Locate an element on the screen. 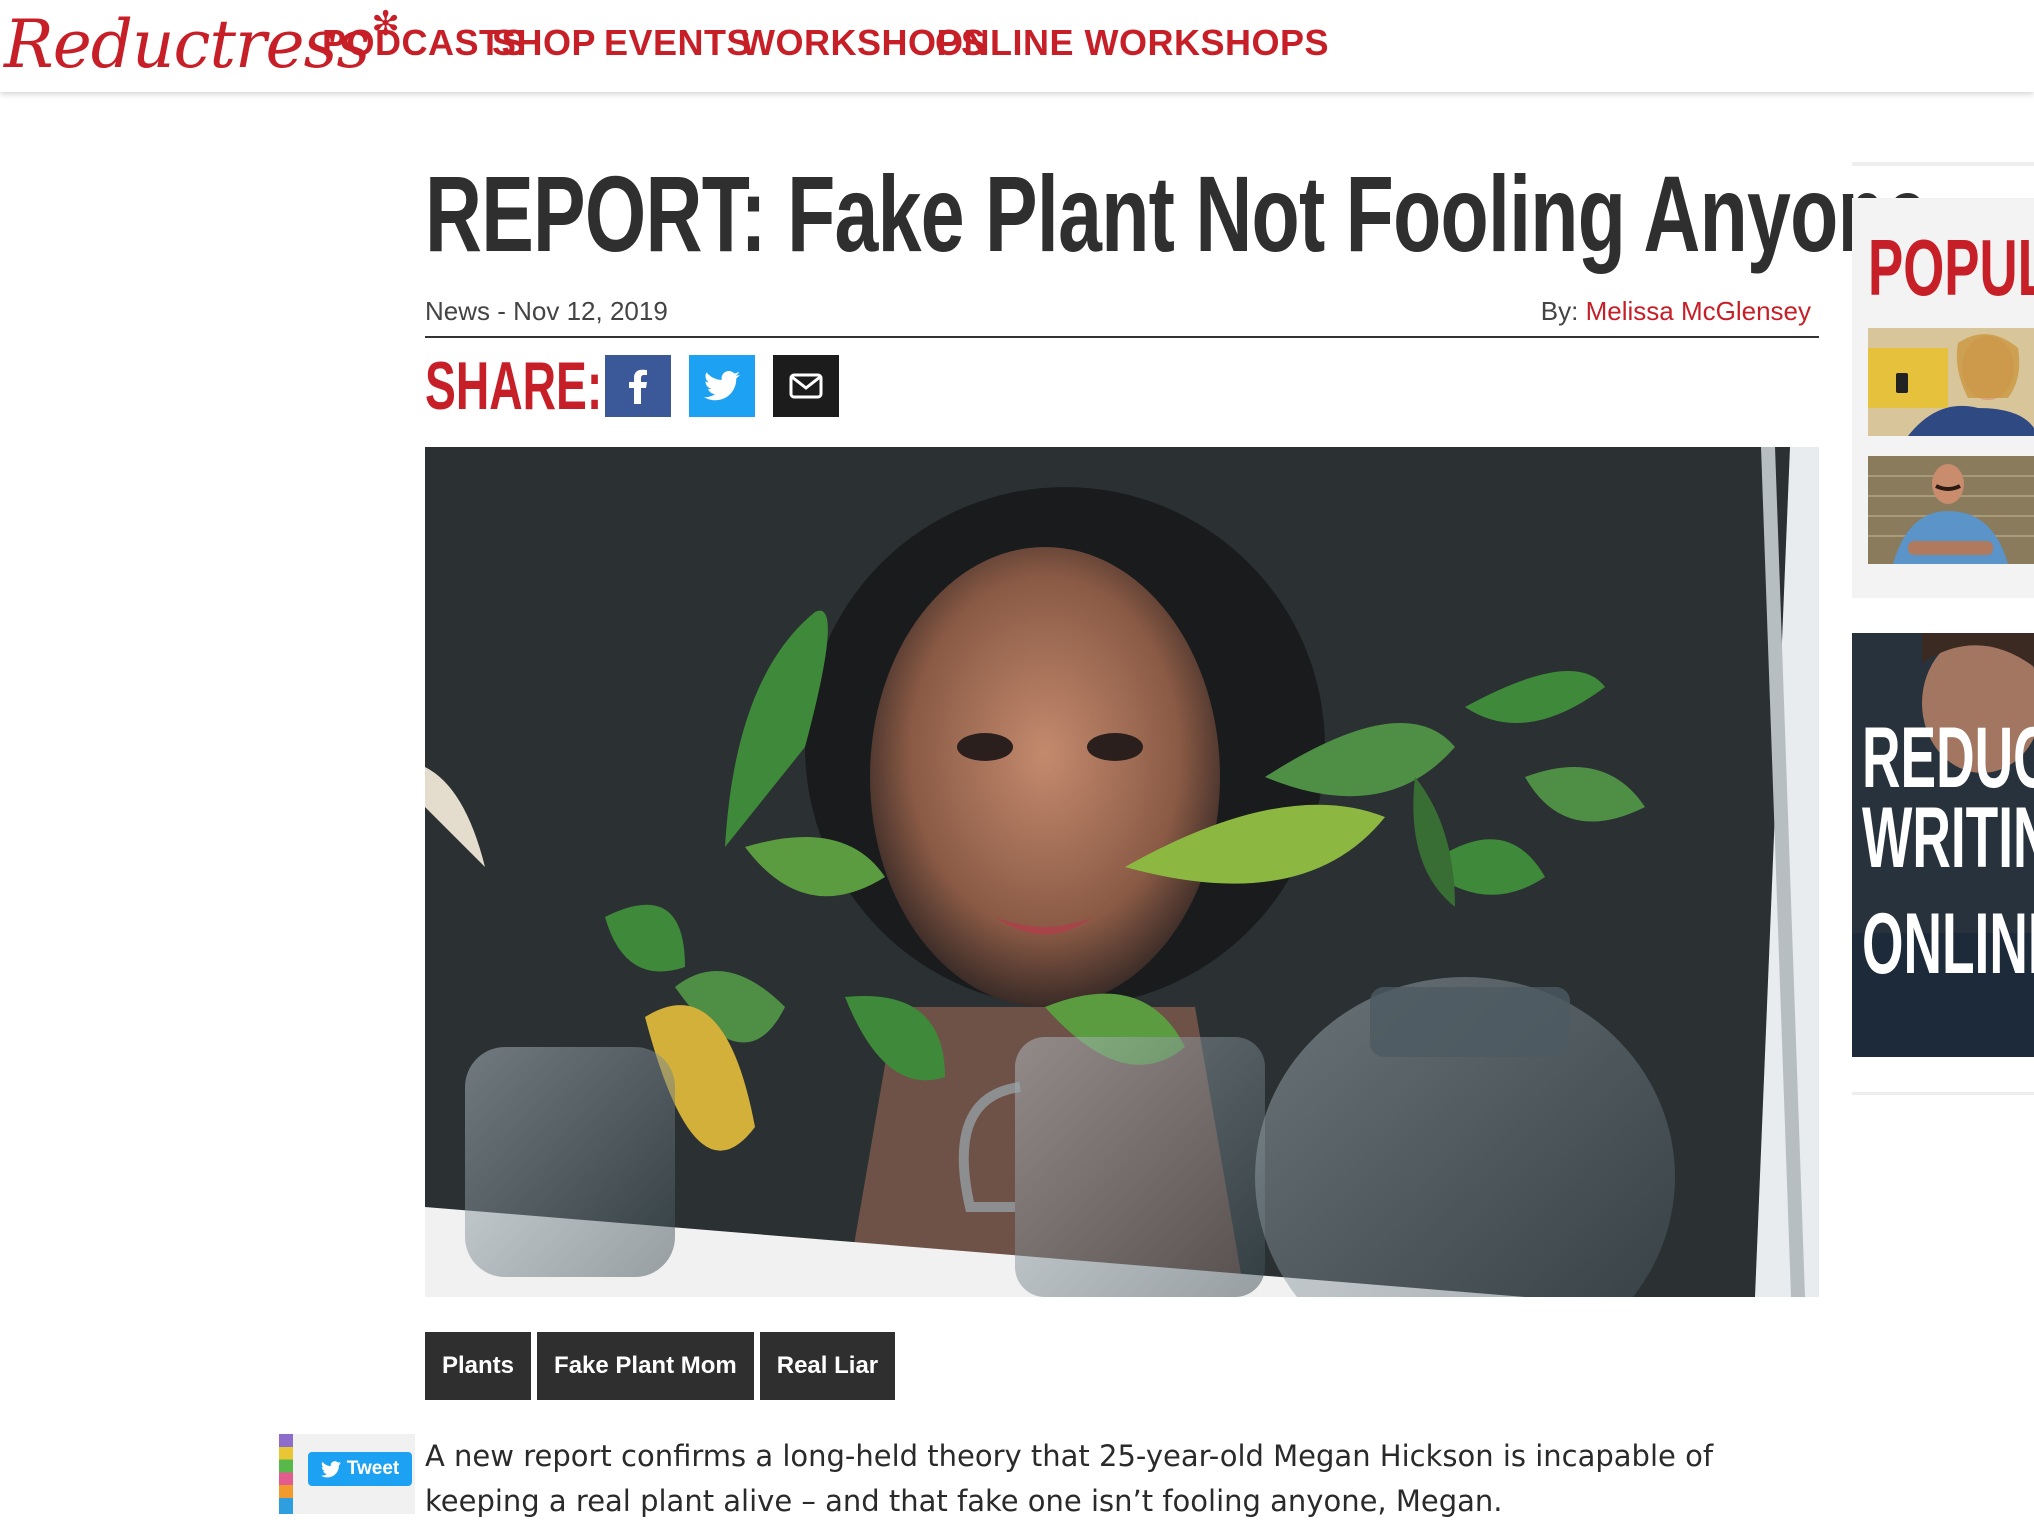 This screenshot has width=2034, height=1526. share-bar: SHARE: is located at coordinates (632, 386).